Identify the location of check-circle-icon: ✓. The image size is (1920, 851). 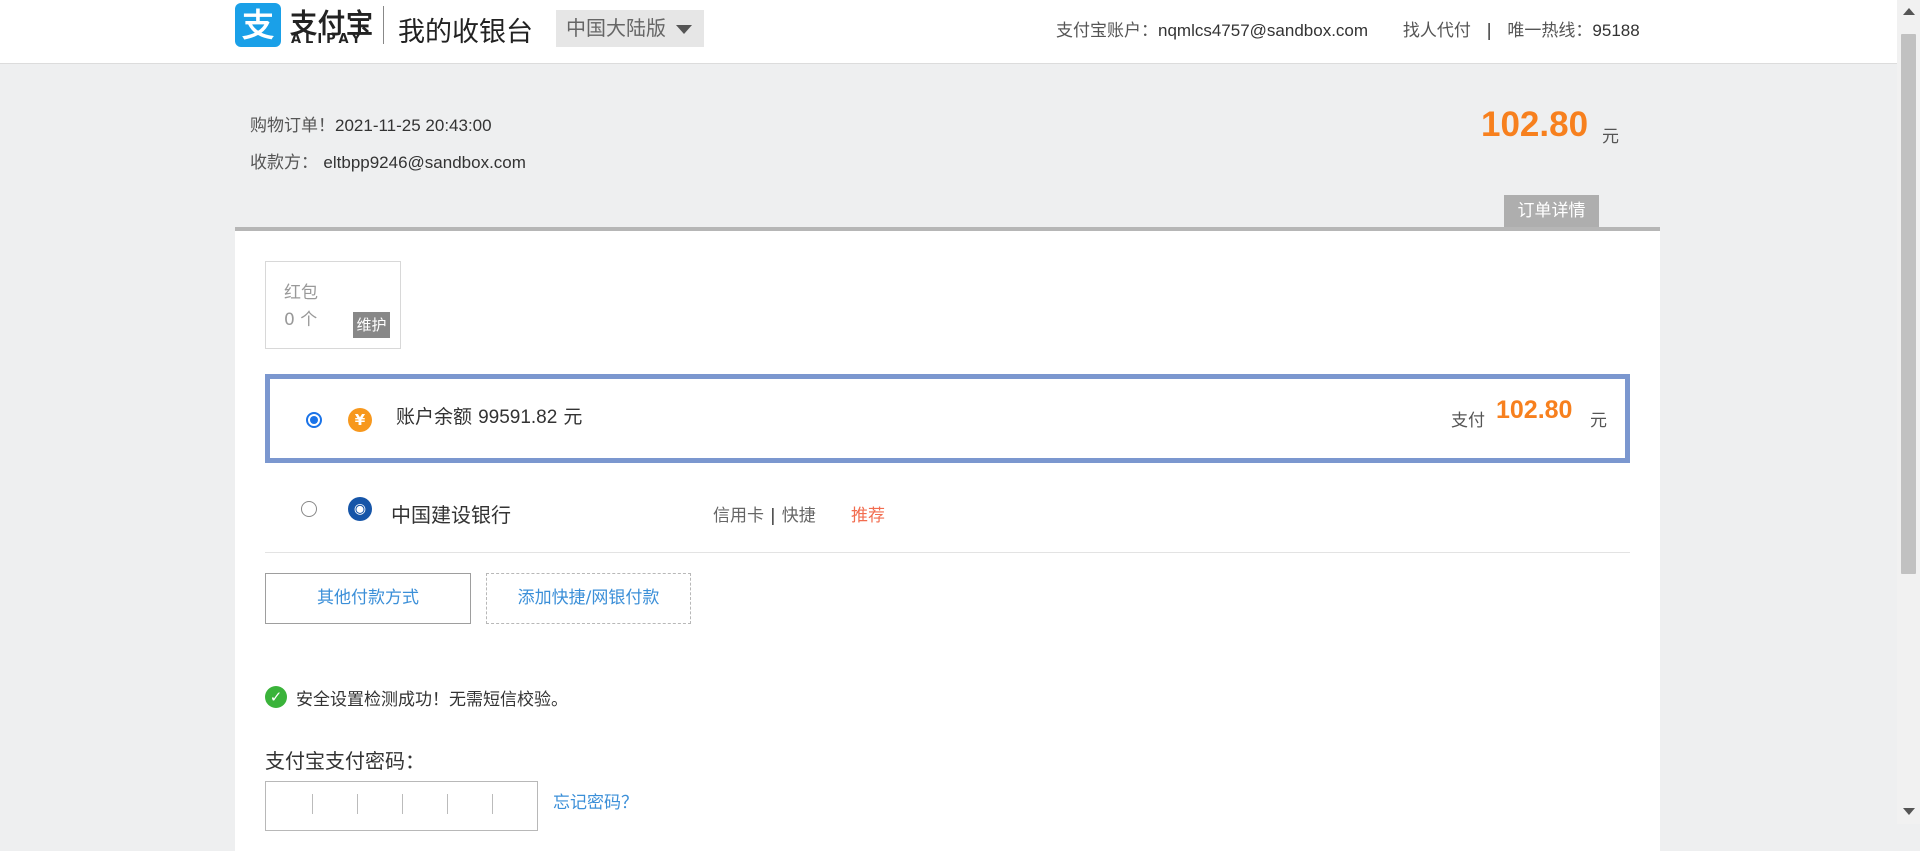
(276, 697).